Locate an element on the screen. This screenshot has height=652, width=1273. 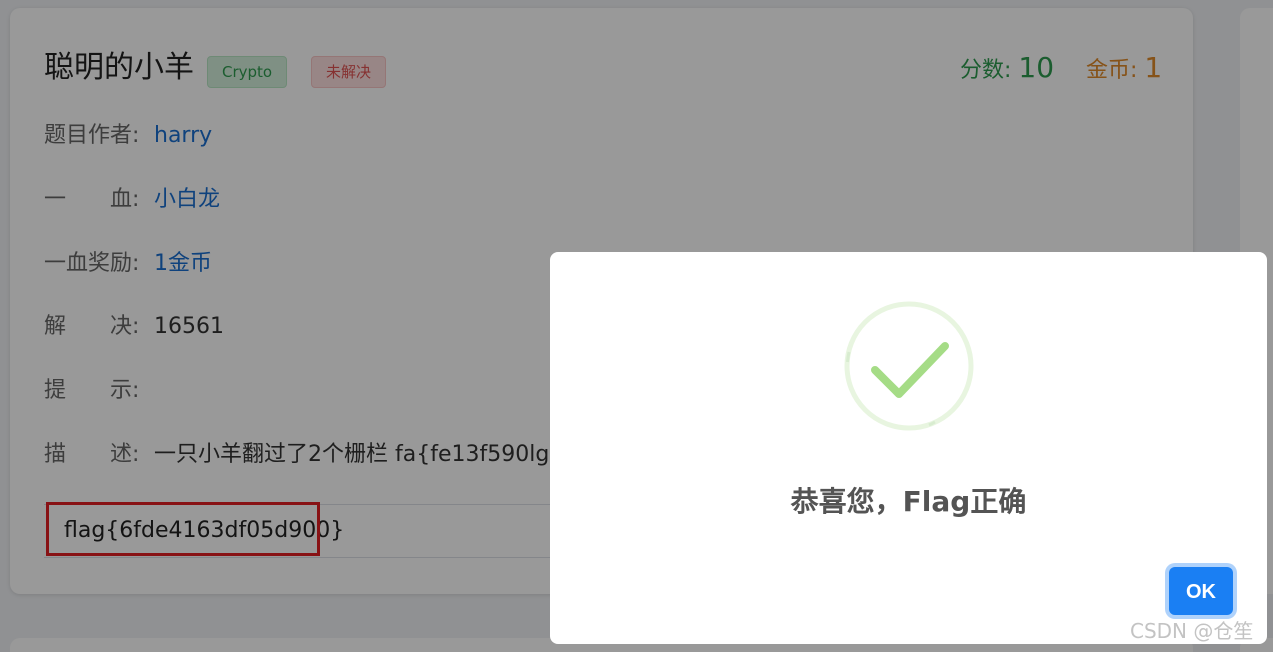
success-check-icon is located at coordinates (909, 366).